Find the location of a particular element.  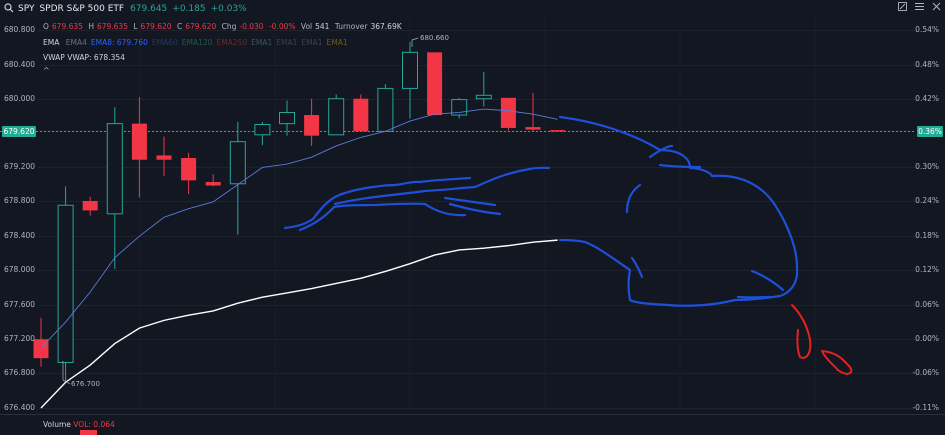

last-price: 679.645 is located at coordinates (149, 8).